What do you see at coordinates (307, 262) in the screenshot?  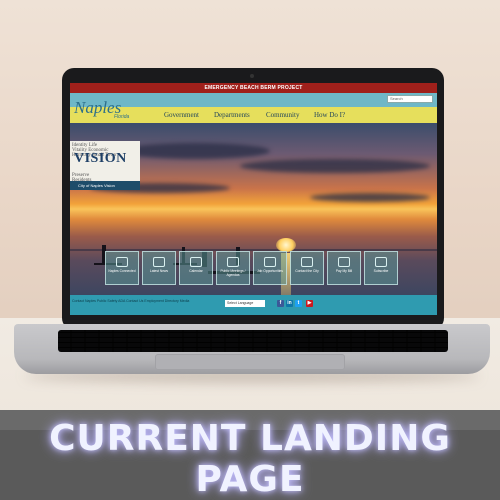 I see `monitor-icon` at bounding box center [307, 262].